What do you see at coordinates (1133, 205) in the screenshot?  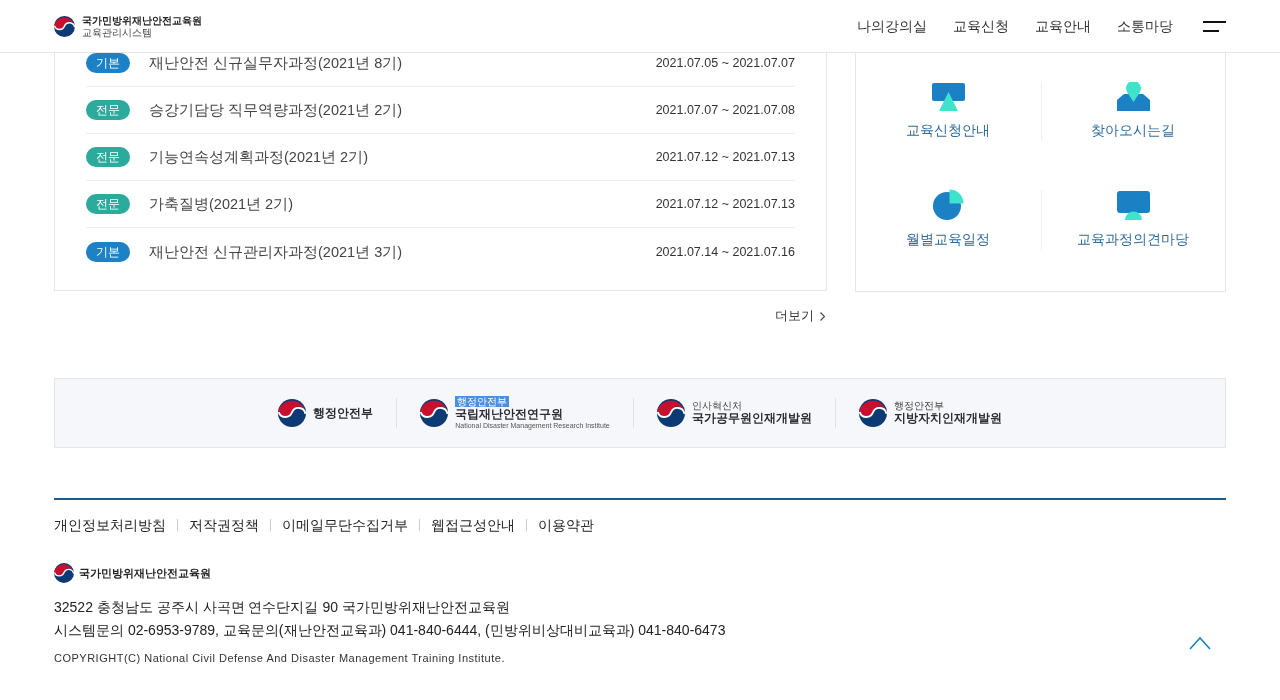 I see `monitor-icon` at bounding box center [1133, 205].